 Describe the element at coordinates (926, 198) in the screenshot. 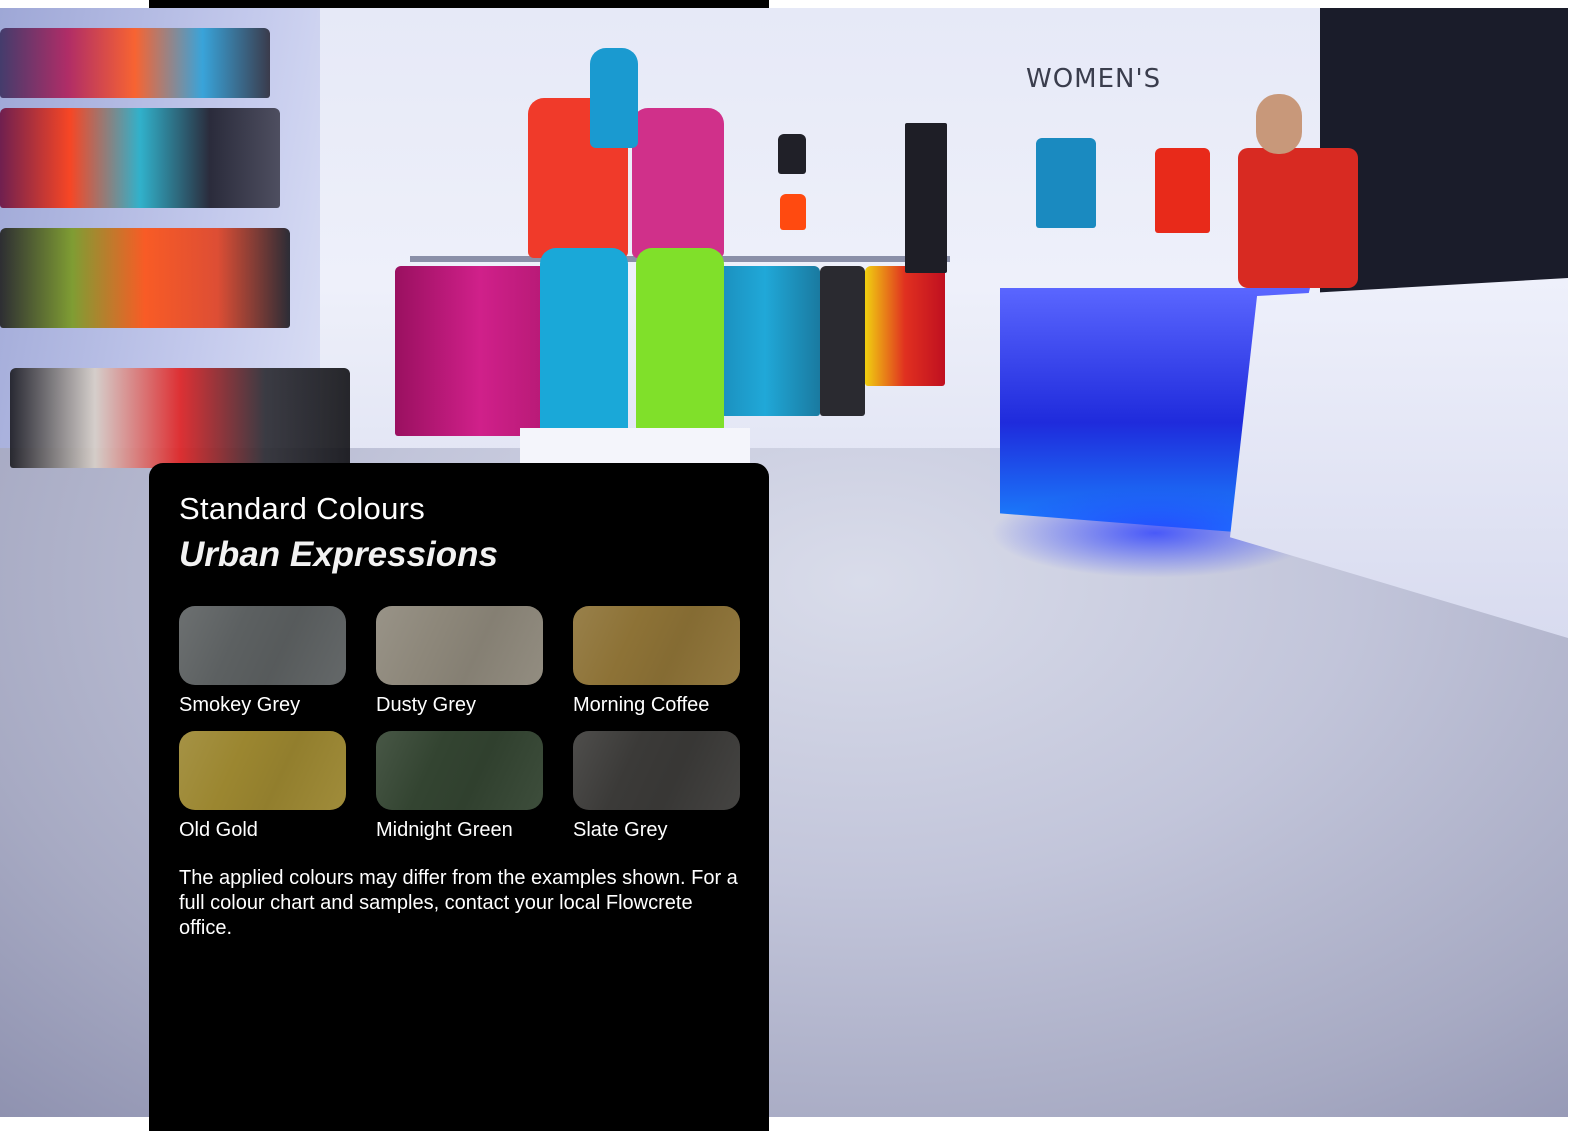

I see `display-panel` at that location.